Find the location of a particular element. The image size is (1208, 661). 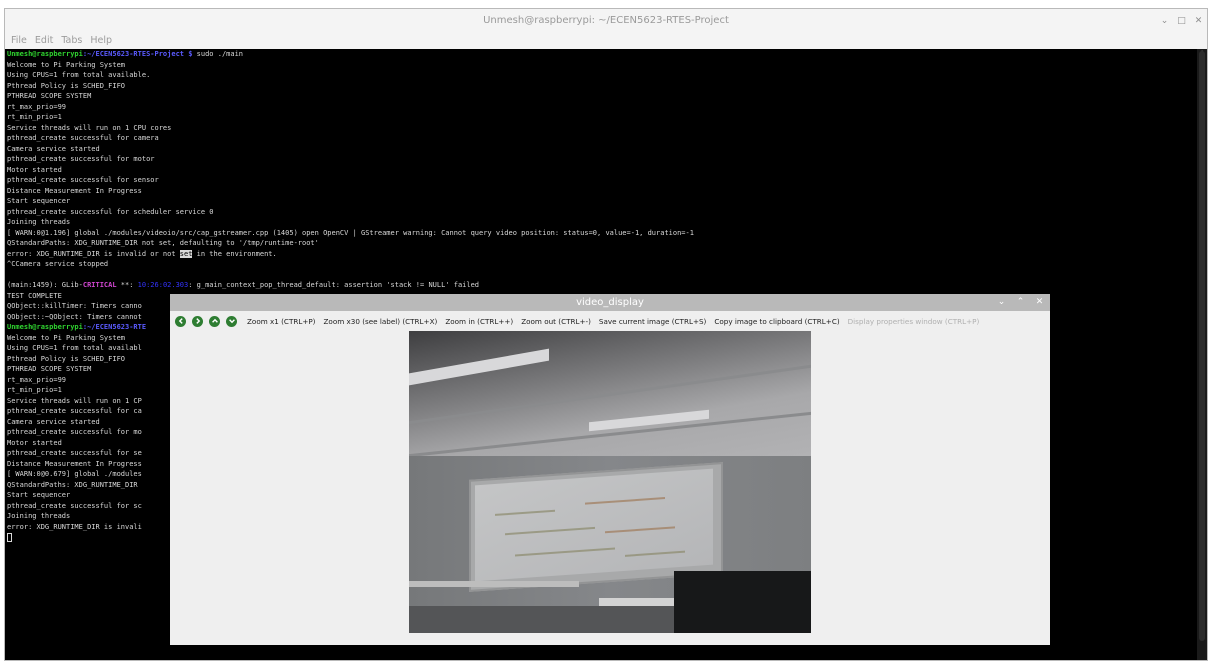

video-titlebar: video_display ⌄ ⌃ ✕ is located at coordinates (610, 302).